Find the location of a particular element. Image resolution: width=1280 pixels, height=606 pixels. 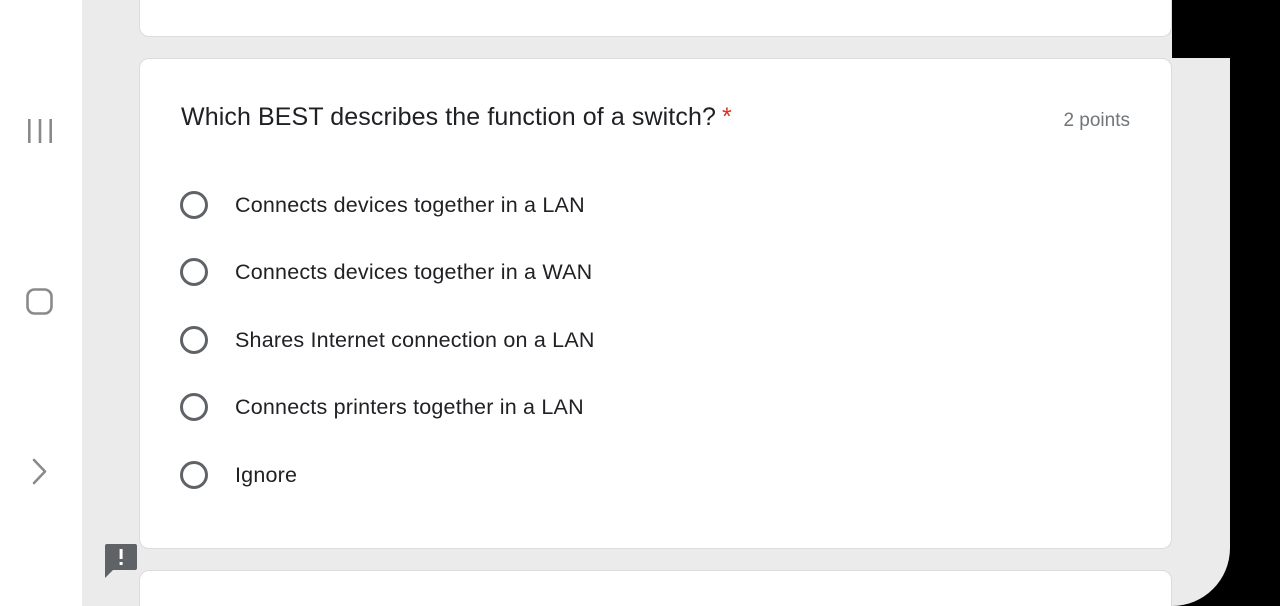

back-button is located at coordinates (40, 472).